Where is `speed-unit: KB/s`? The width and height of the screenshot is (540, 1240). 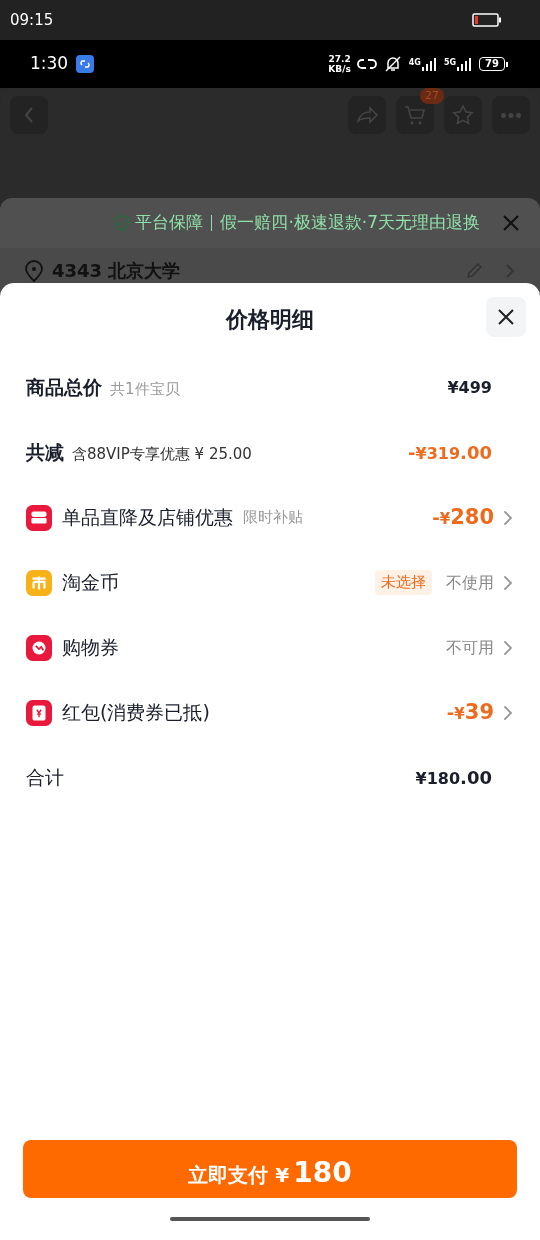 speed-unit: KB/s is located at coordinates (339, 69).